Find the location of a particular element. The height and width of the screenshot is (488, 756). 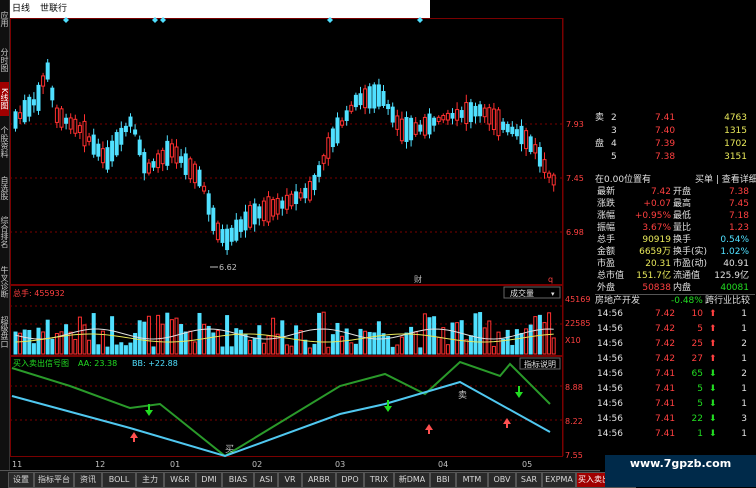

indicator-tab: DMI is located at coordinates (209, 480).